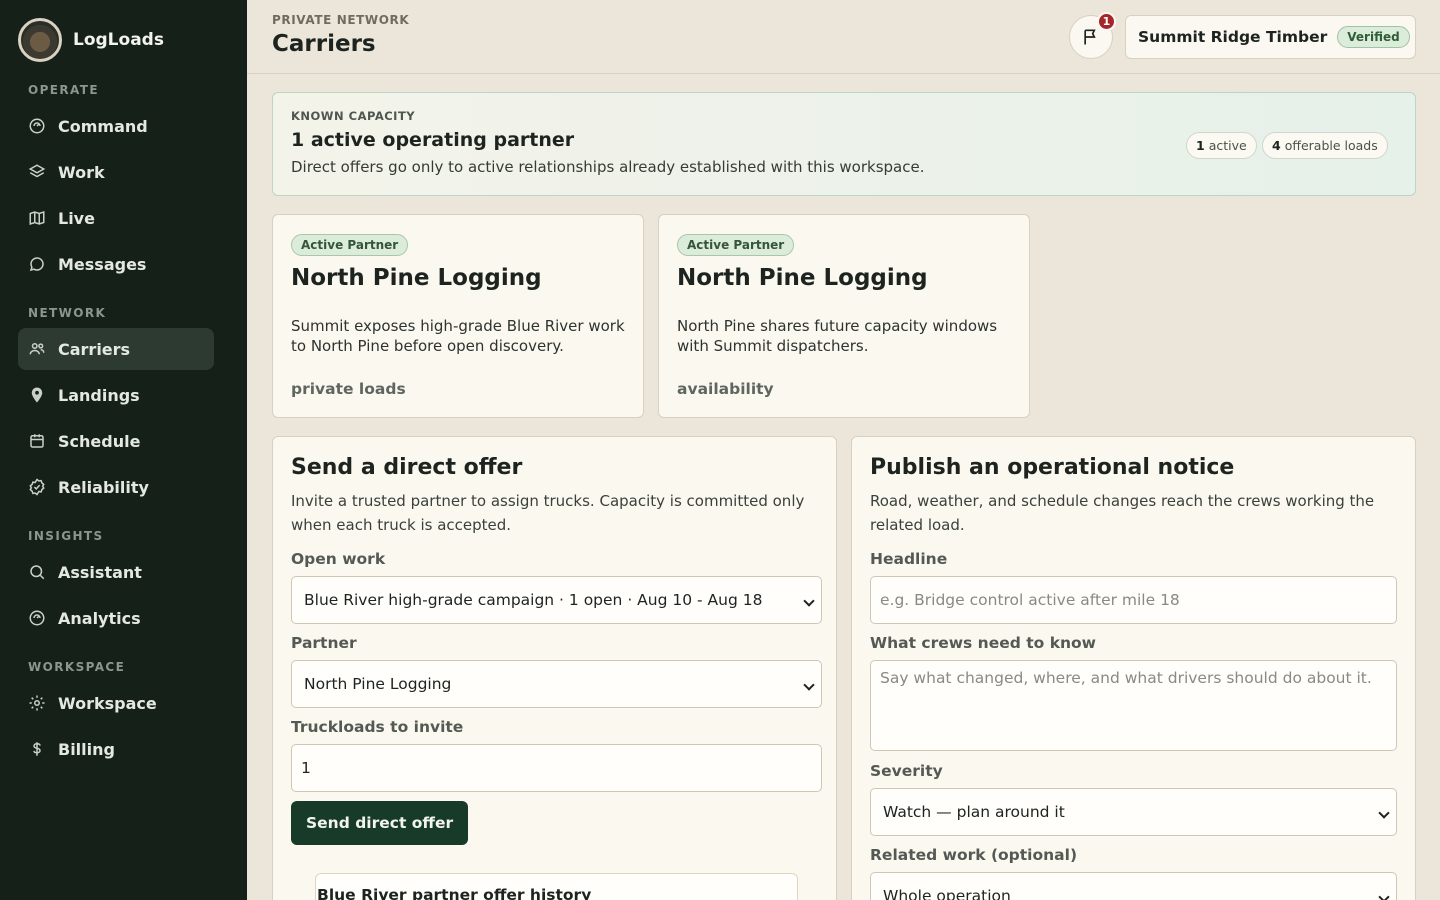  What do you see at coordinates (843, 73) in the screenshot?
I see `header-divider` at bounding box center [843, 73].